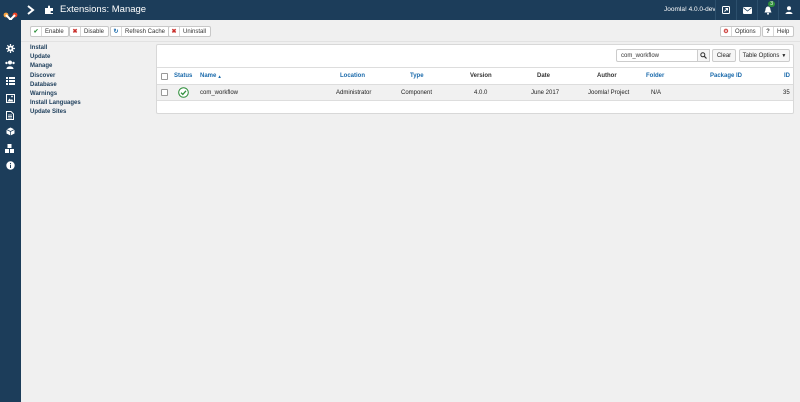  Describe the element at coordinates (656, 92) in the screenshot. I see `extension-folder: N/A` at that location.